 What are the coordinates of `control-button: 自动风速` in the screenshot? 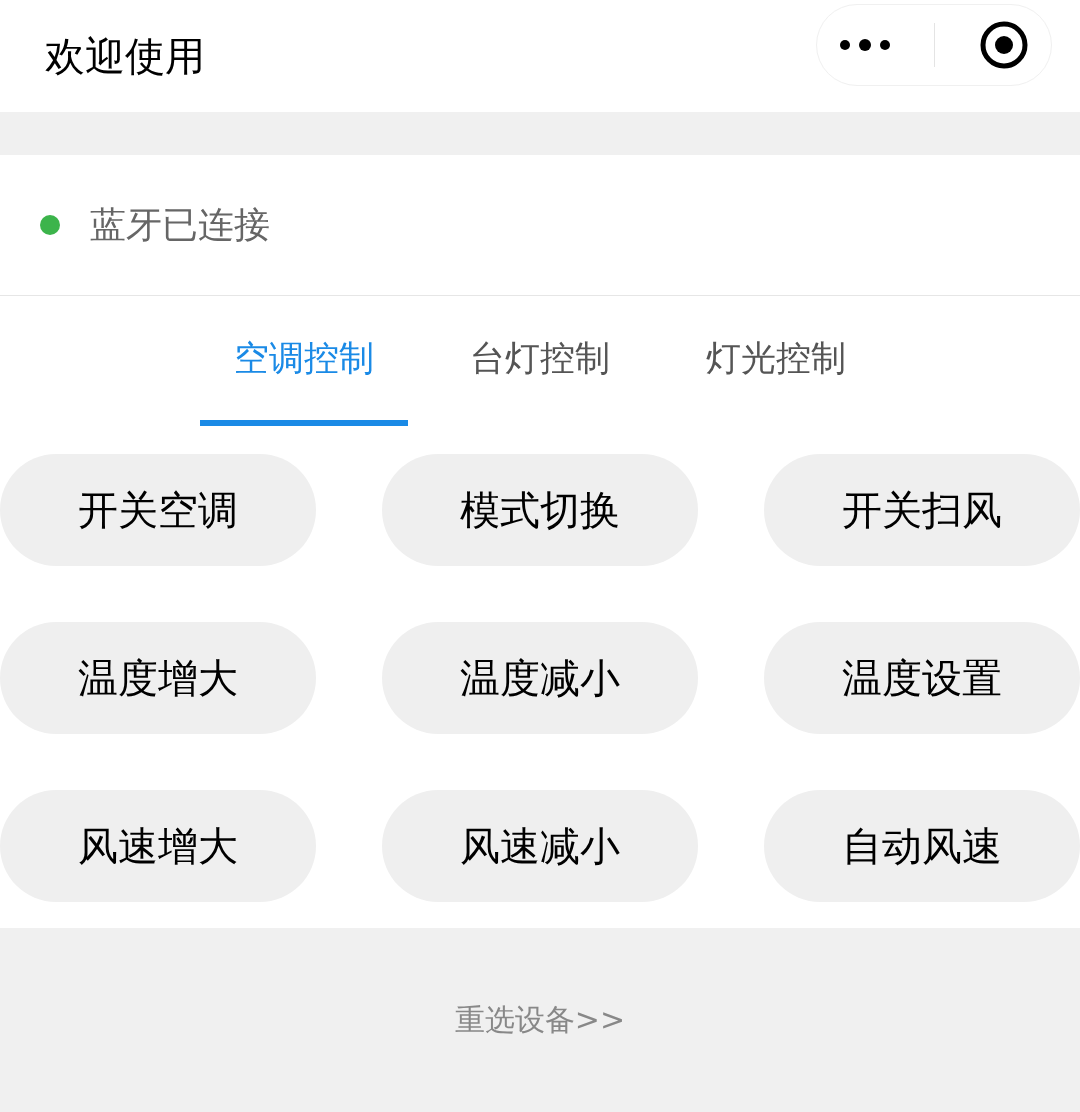 It's located at (922, 846).